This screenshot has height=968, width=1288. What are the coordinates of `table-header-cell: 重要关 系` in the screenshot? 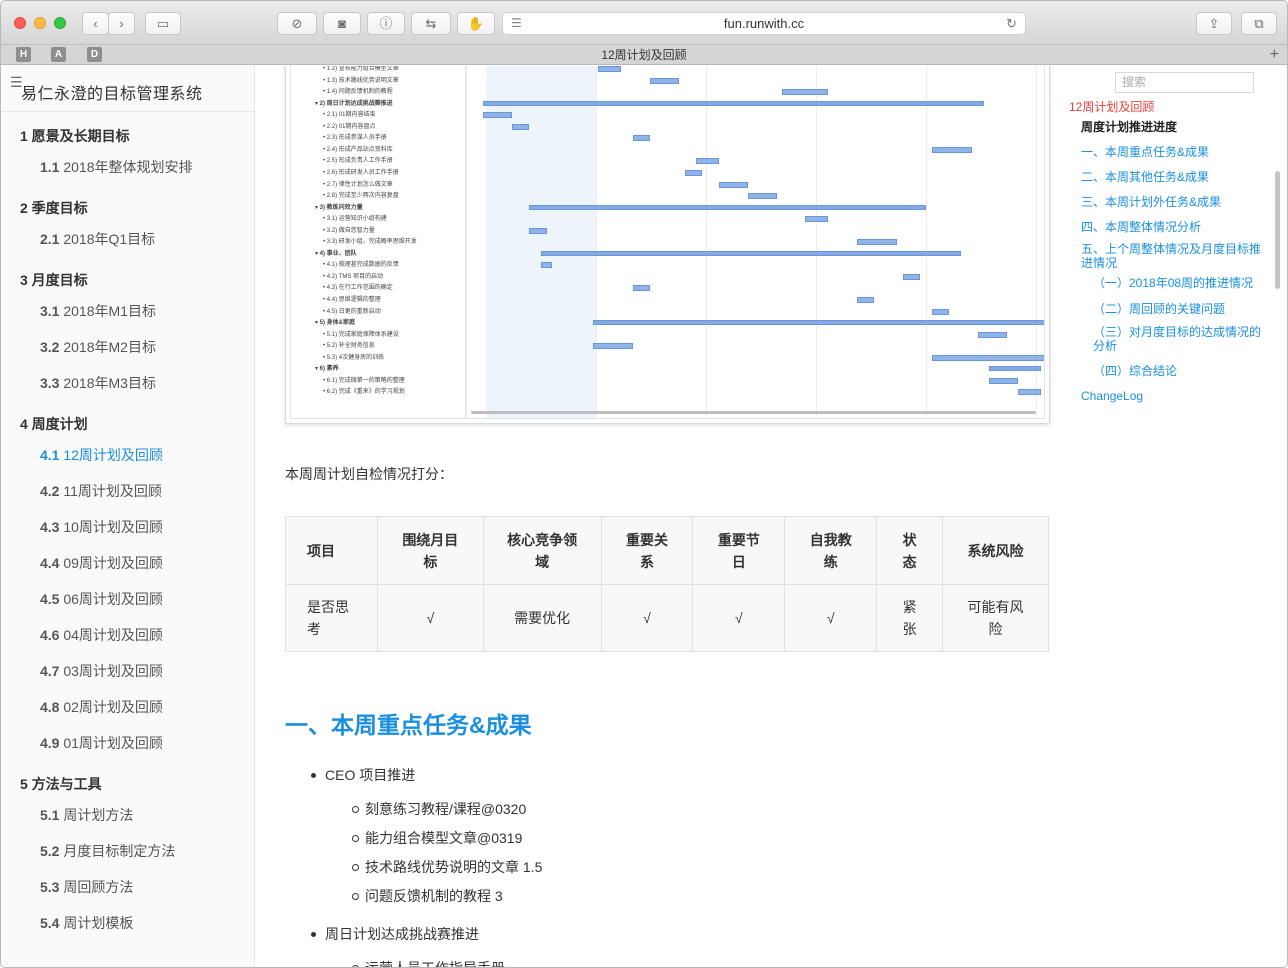 It's located at (647, 550).